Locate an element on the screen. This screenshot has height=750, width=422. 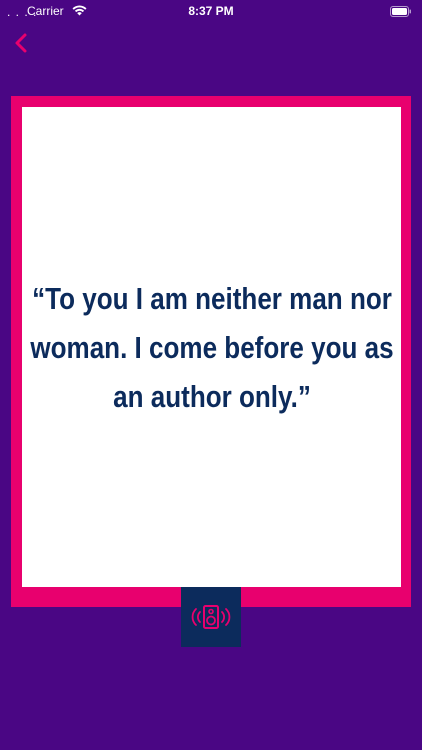
chevron-left-icon is located at coordinates (21, 43).